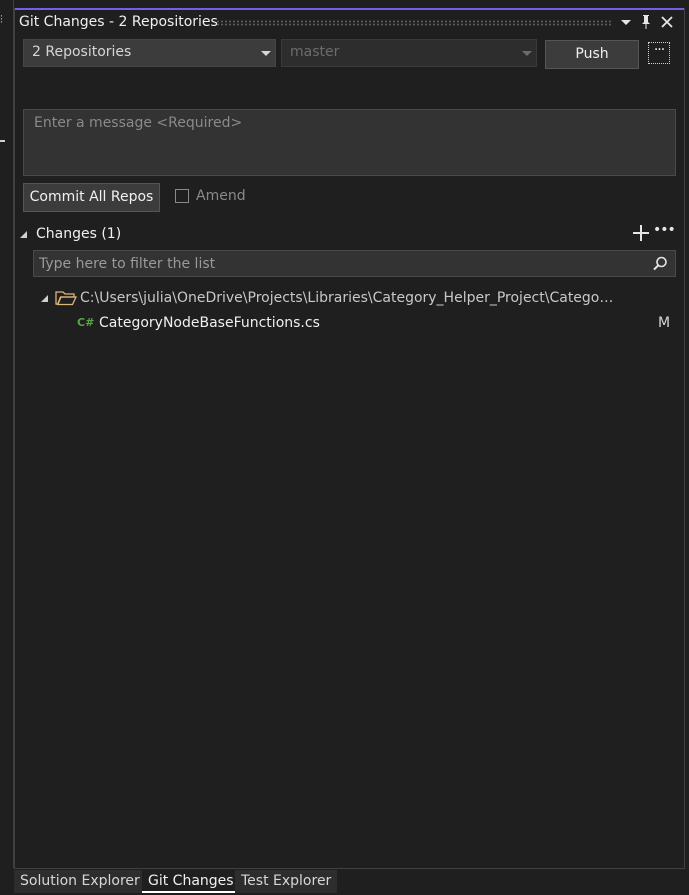 Image resolution: width=689 pixels, height=895 pixels. Describe the element at coordinates (78, 234) in the screenshot. I see `changes-section-header: Changes (1)` at that location.